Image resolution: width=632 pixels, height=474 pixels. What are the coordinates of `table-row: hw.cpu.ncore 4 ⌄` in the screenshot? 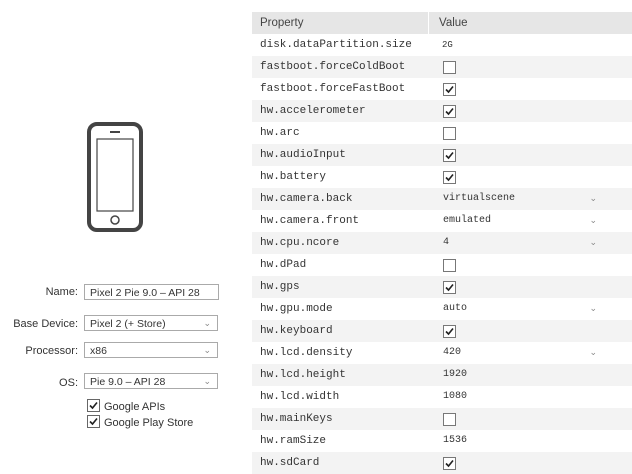 It's located at (442, 243).